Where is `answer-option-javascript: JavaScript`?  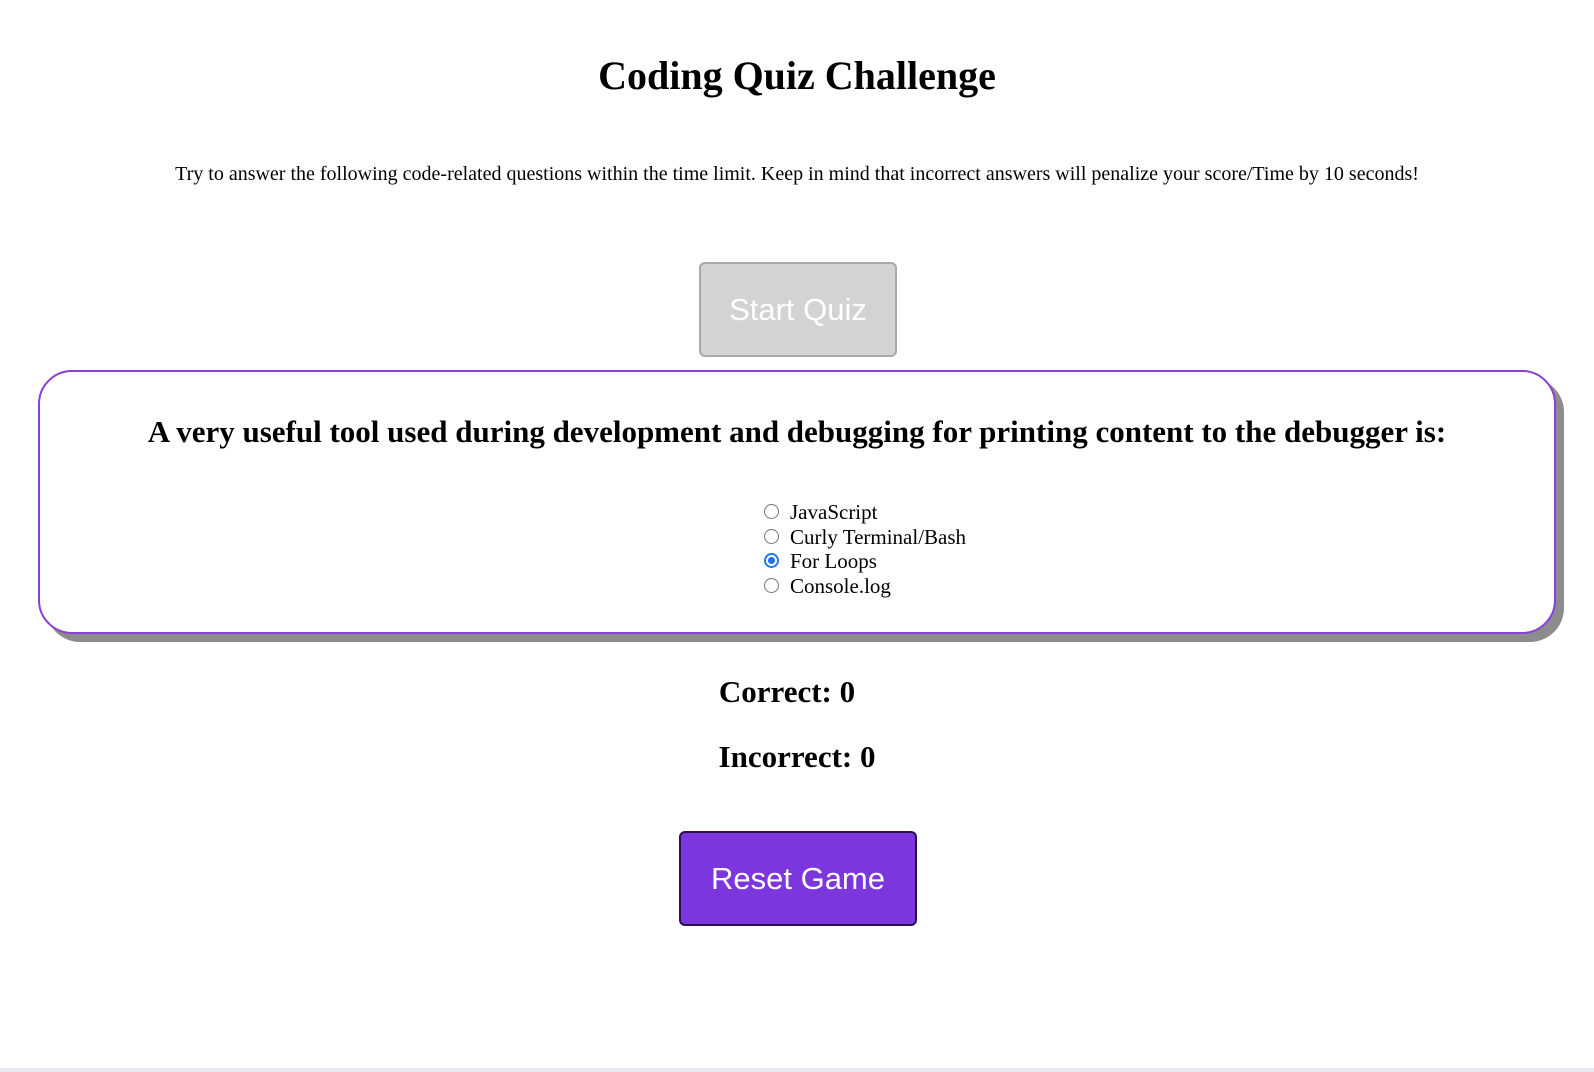
answer-option-javascript: JavaScript is located at coordinates (865, 512).